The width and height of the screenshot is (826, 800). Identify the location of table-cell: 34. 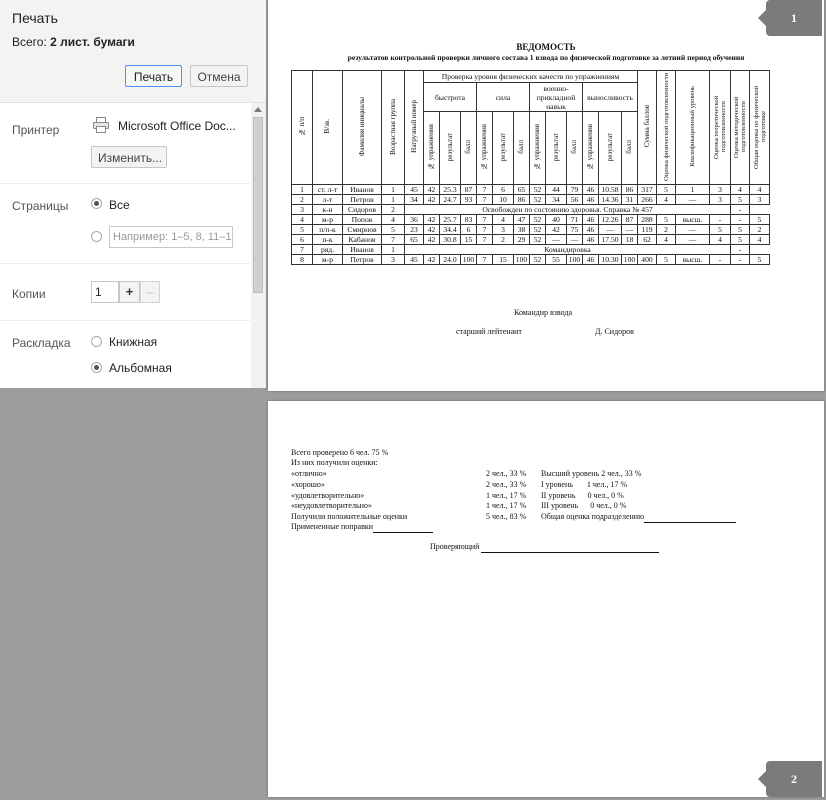
(556, 199).